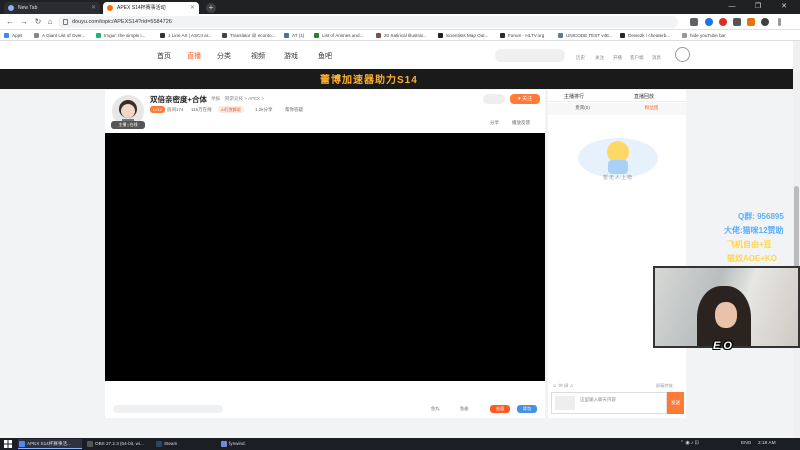  I want to click on bookmark-item: Forum - HLTV.org, so click(522, 35).